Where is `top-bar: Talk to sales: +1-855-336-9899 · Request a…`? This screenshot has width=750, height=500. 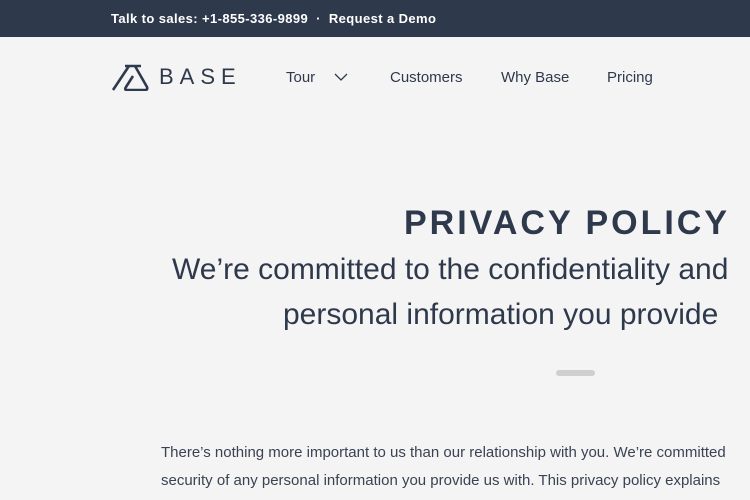 top-bar: Talk to sales: +1-855-336-9899 · Request a… is located at coordinates (375, 18).